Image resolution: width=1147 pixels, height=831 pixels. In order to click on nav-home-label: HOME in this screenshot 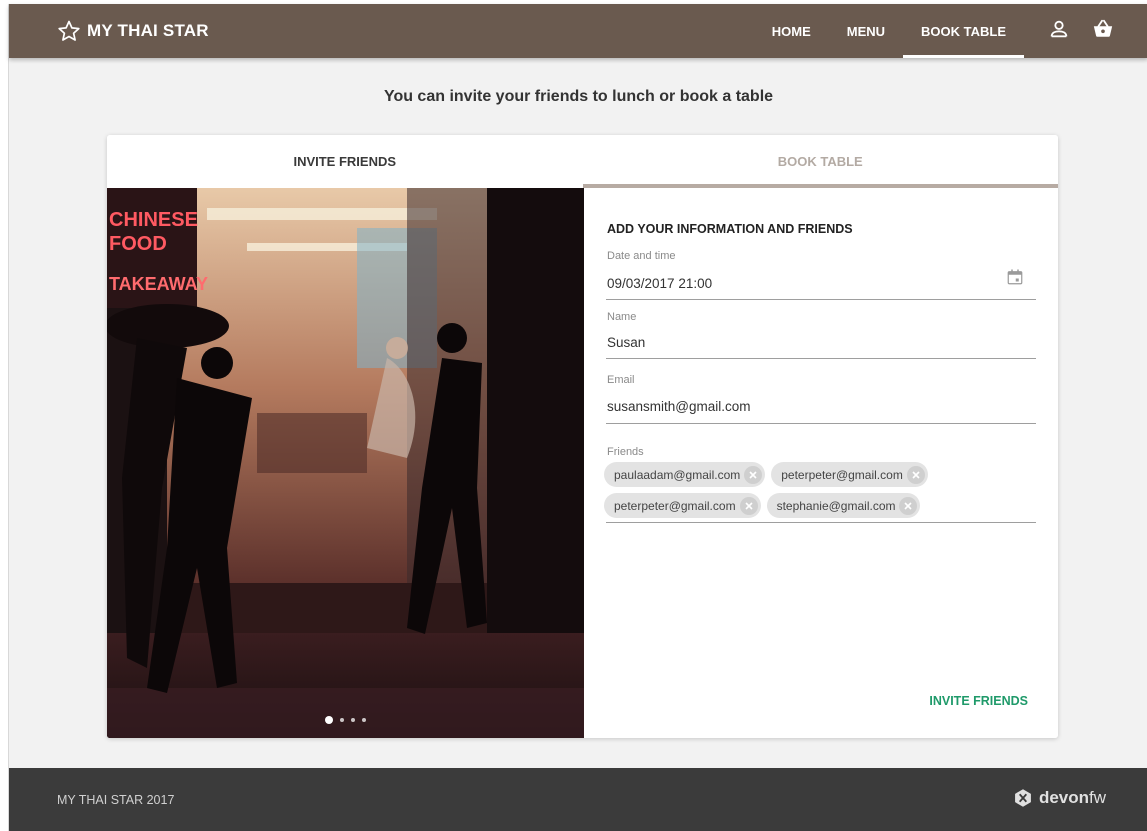, I will do `click(791, 31)`.